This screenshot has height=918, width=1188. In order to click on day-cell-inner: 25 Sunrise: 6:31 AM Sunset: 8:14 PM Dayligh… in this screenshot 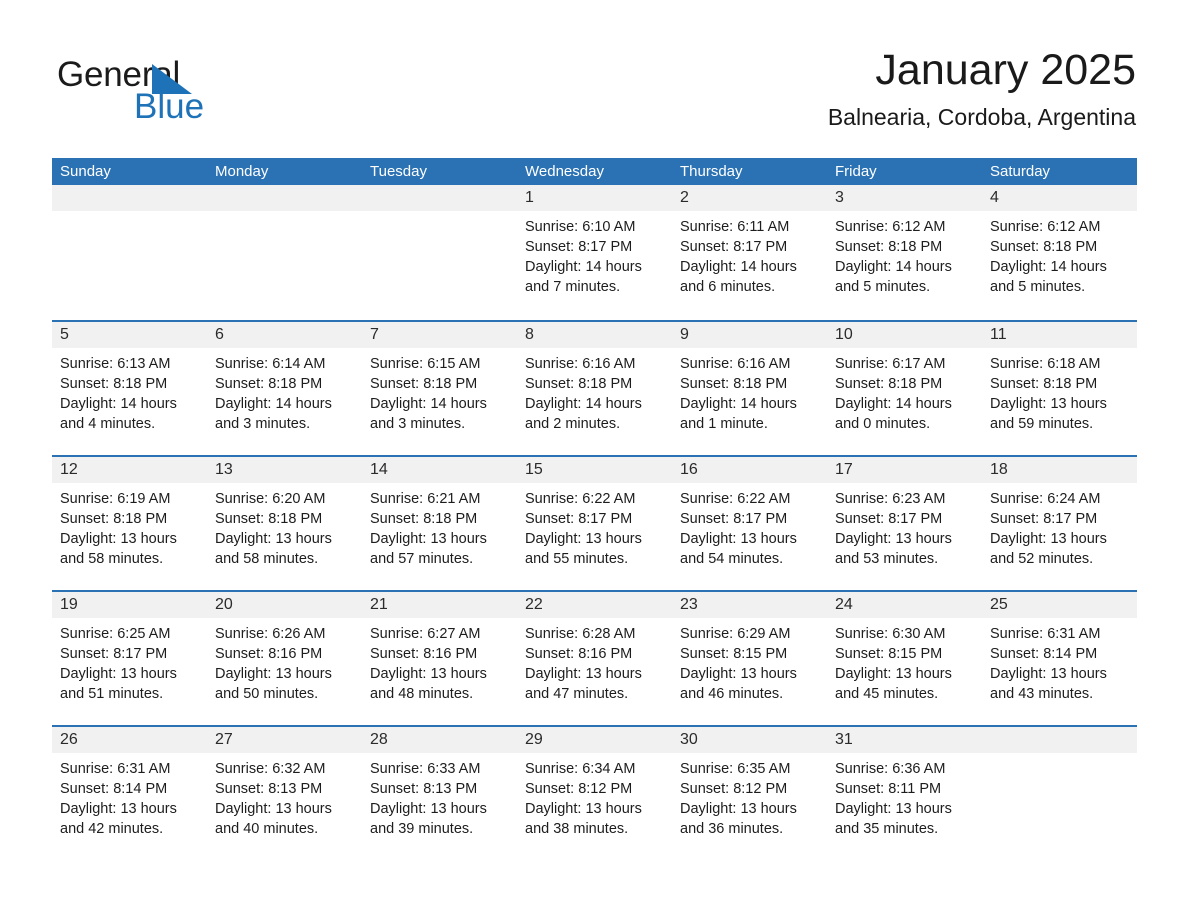, I will do `click(1059, 657)`.